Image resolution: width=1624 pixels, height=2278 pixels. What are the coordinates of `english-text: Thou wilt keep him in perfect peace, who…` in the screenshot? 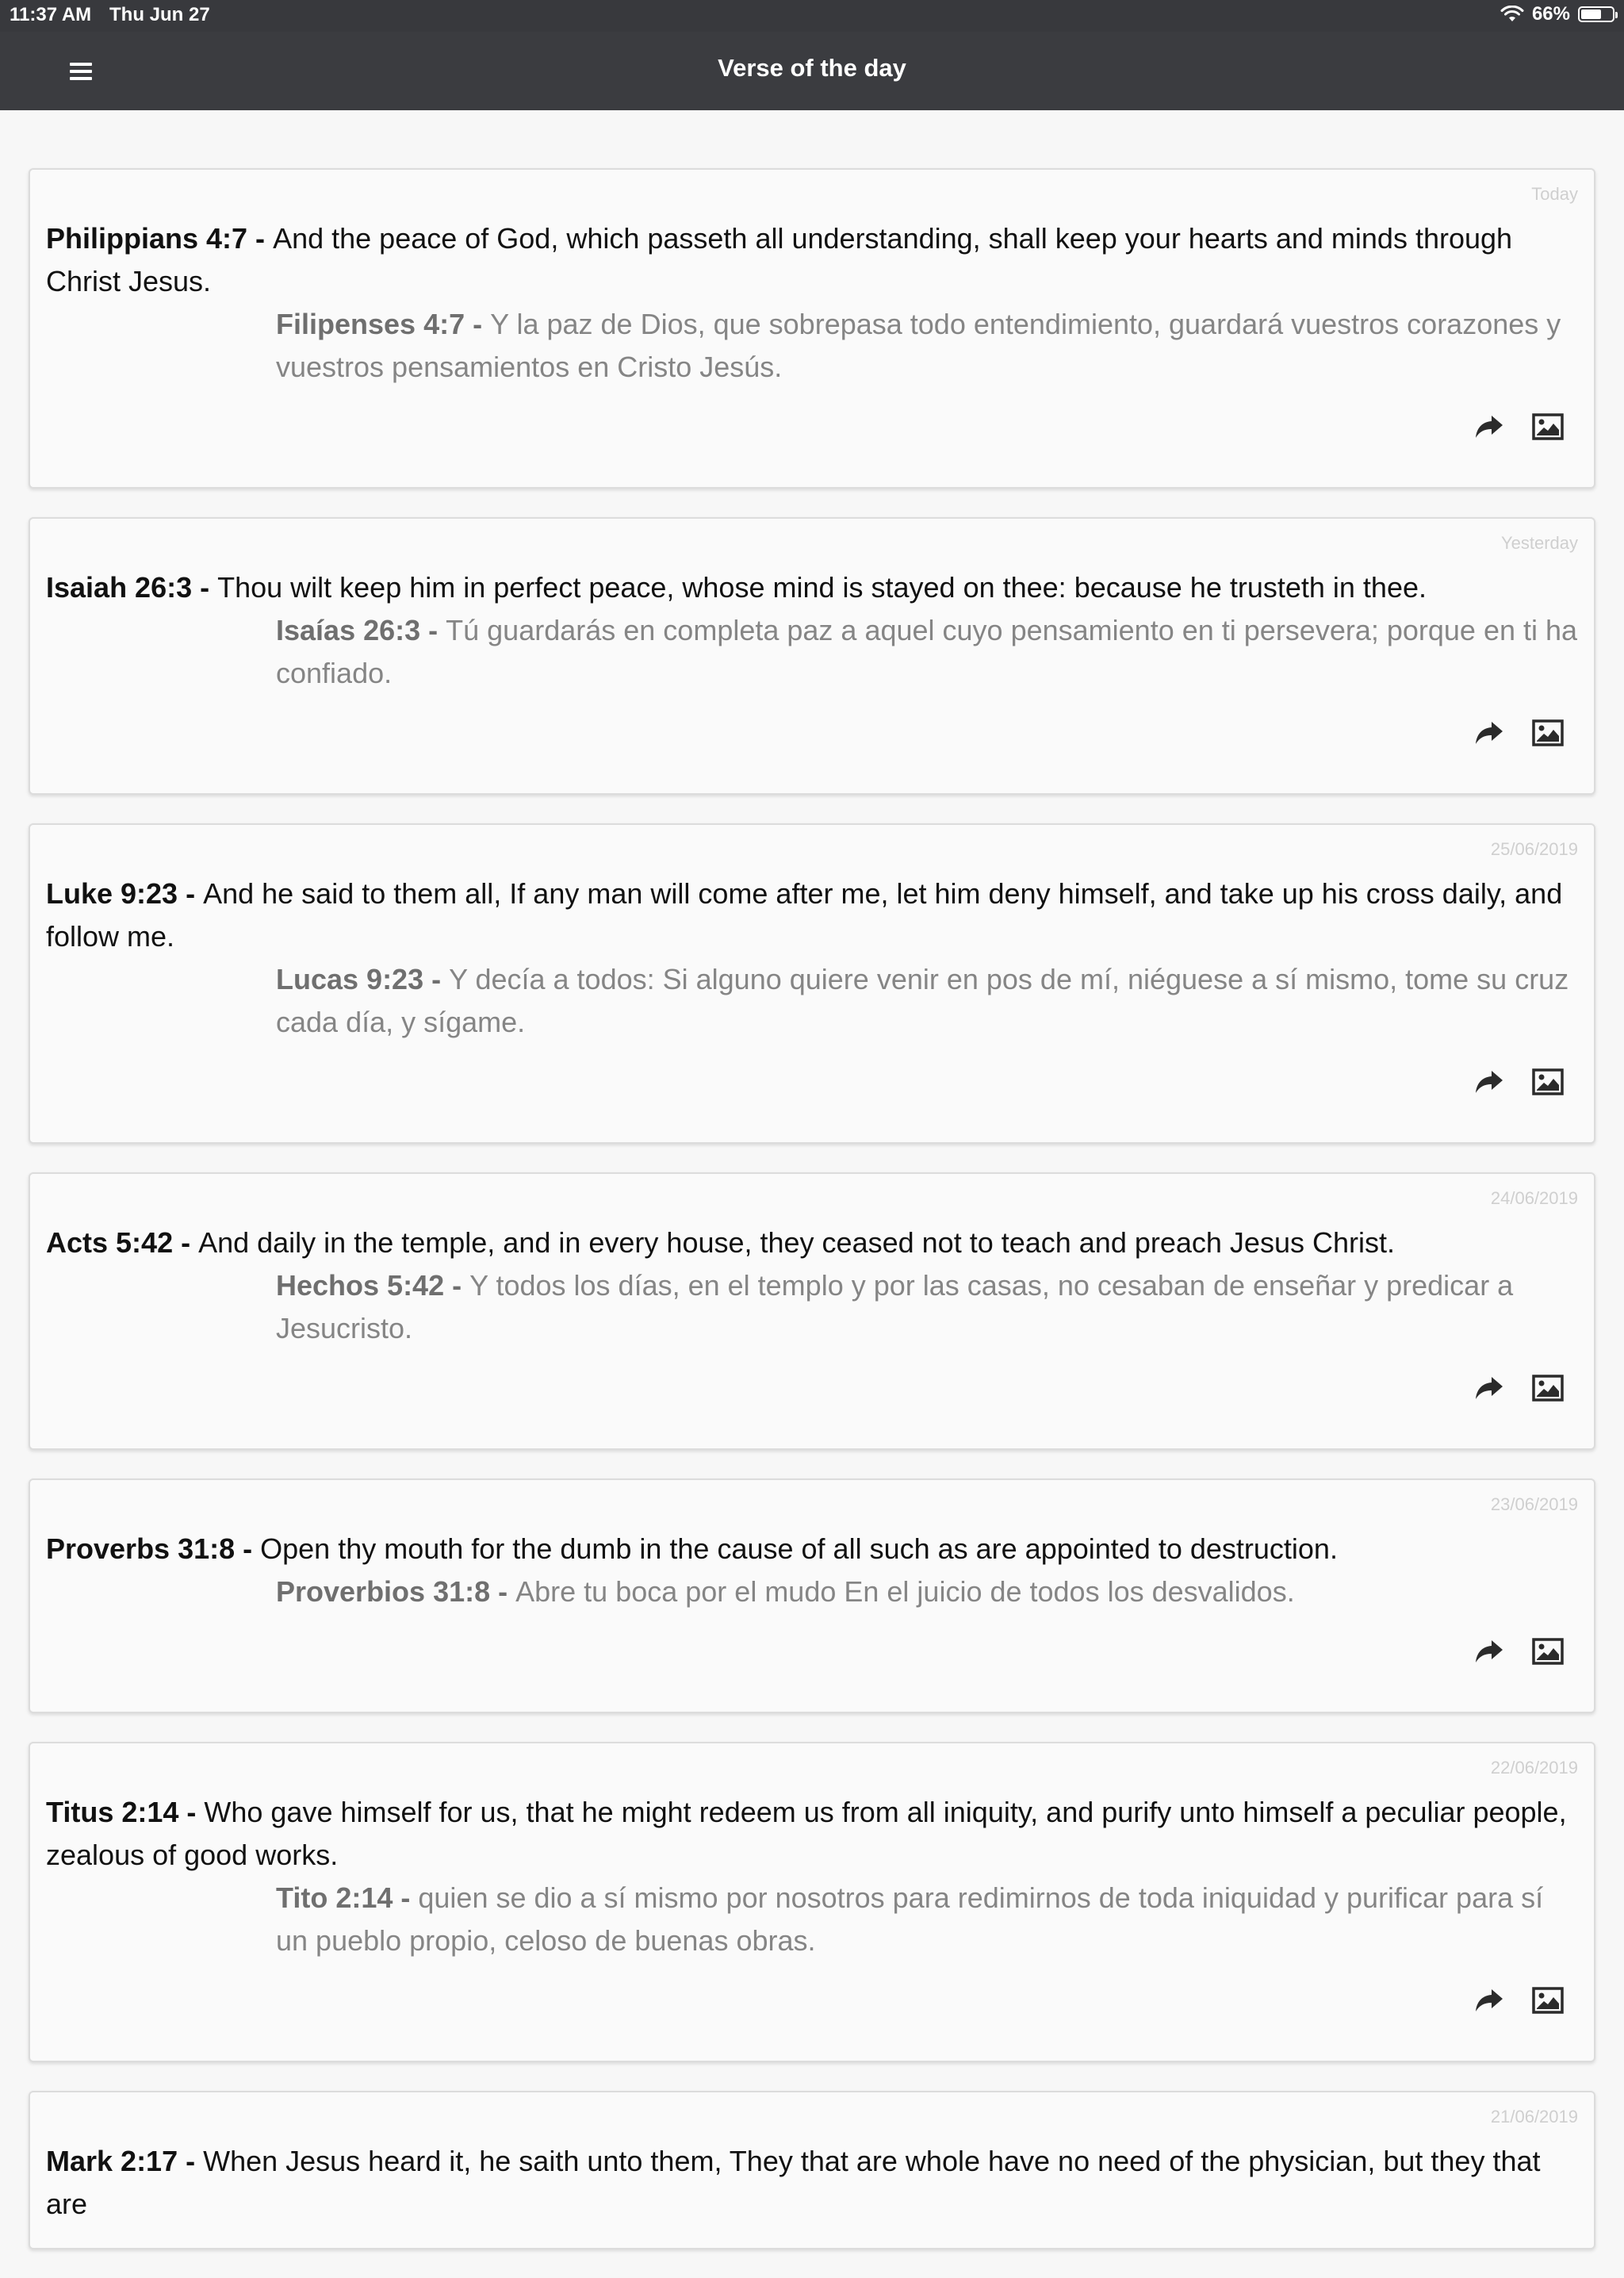 It's located at (822, 587).